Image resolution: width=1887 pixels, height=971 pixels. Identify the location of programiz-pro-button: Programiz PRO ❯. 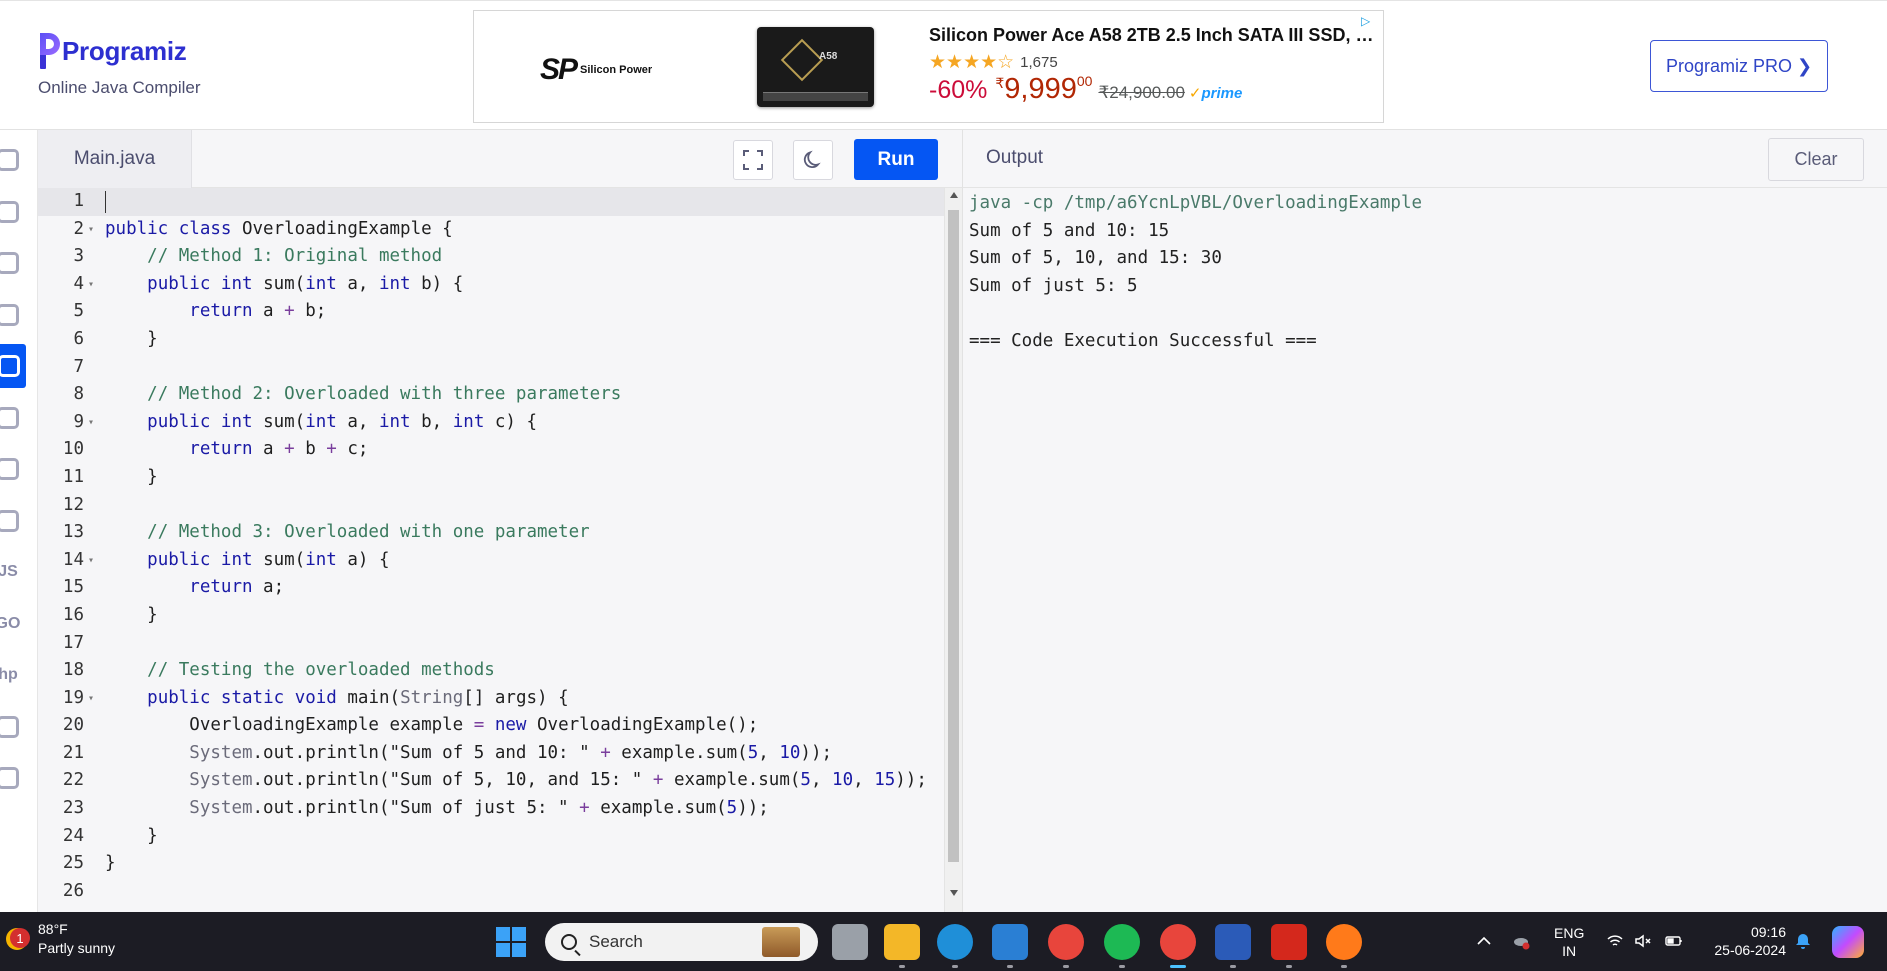
(1739, 66).